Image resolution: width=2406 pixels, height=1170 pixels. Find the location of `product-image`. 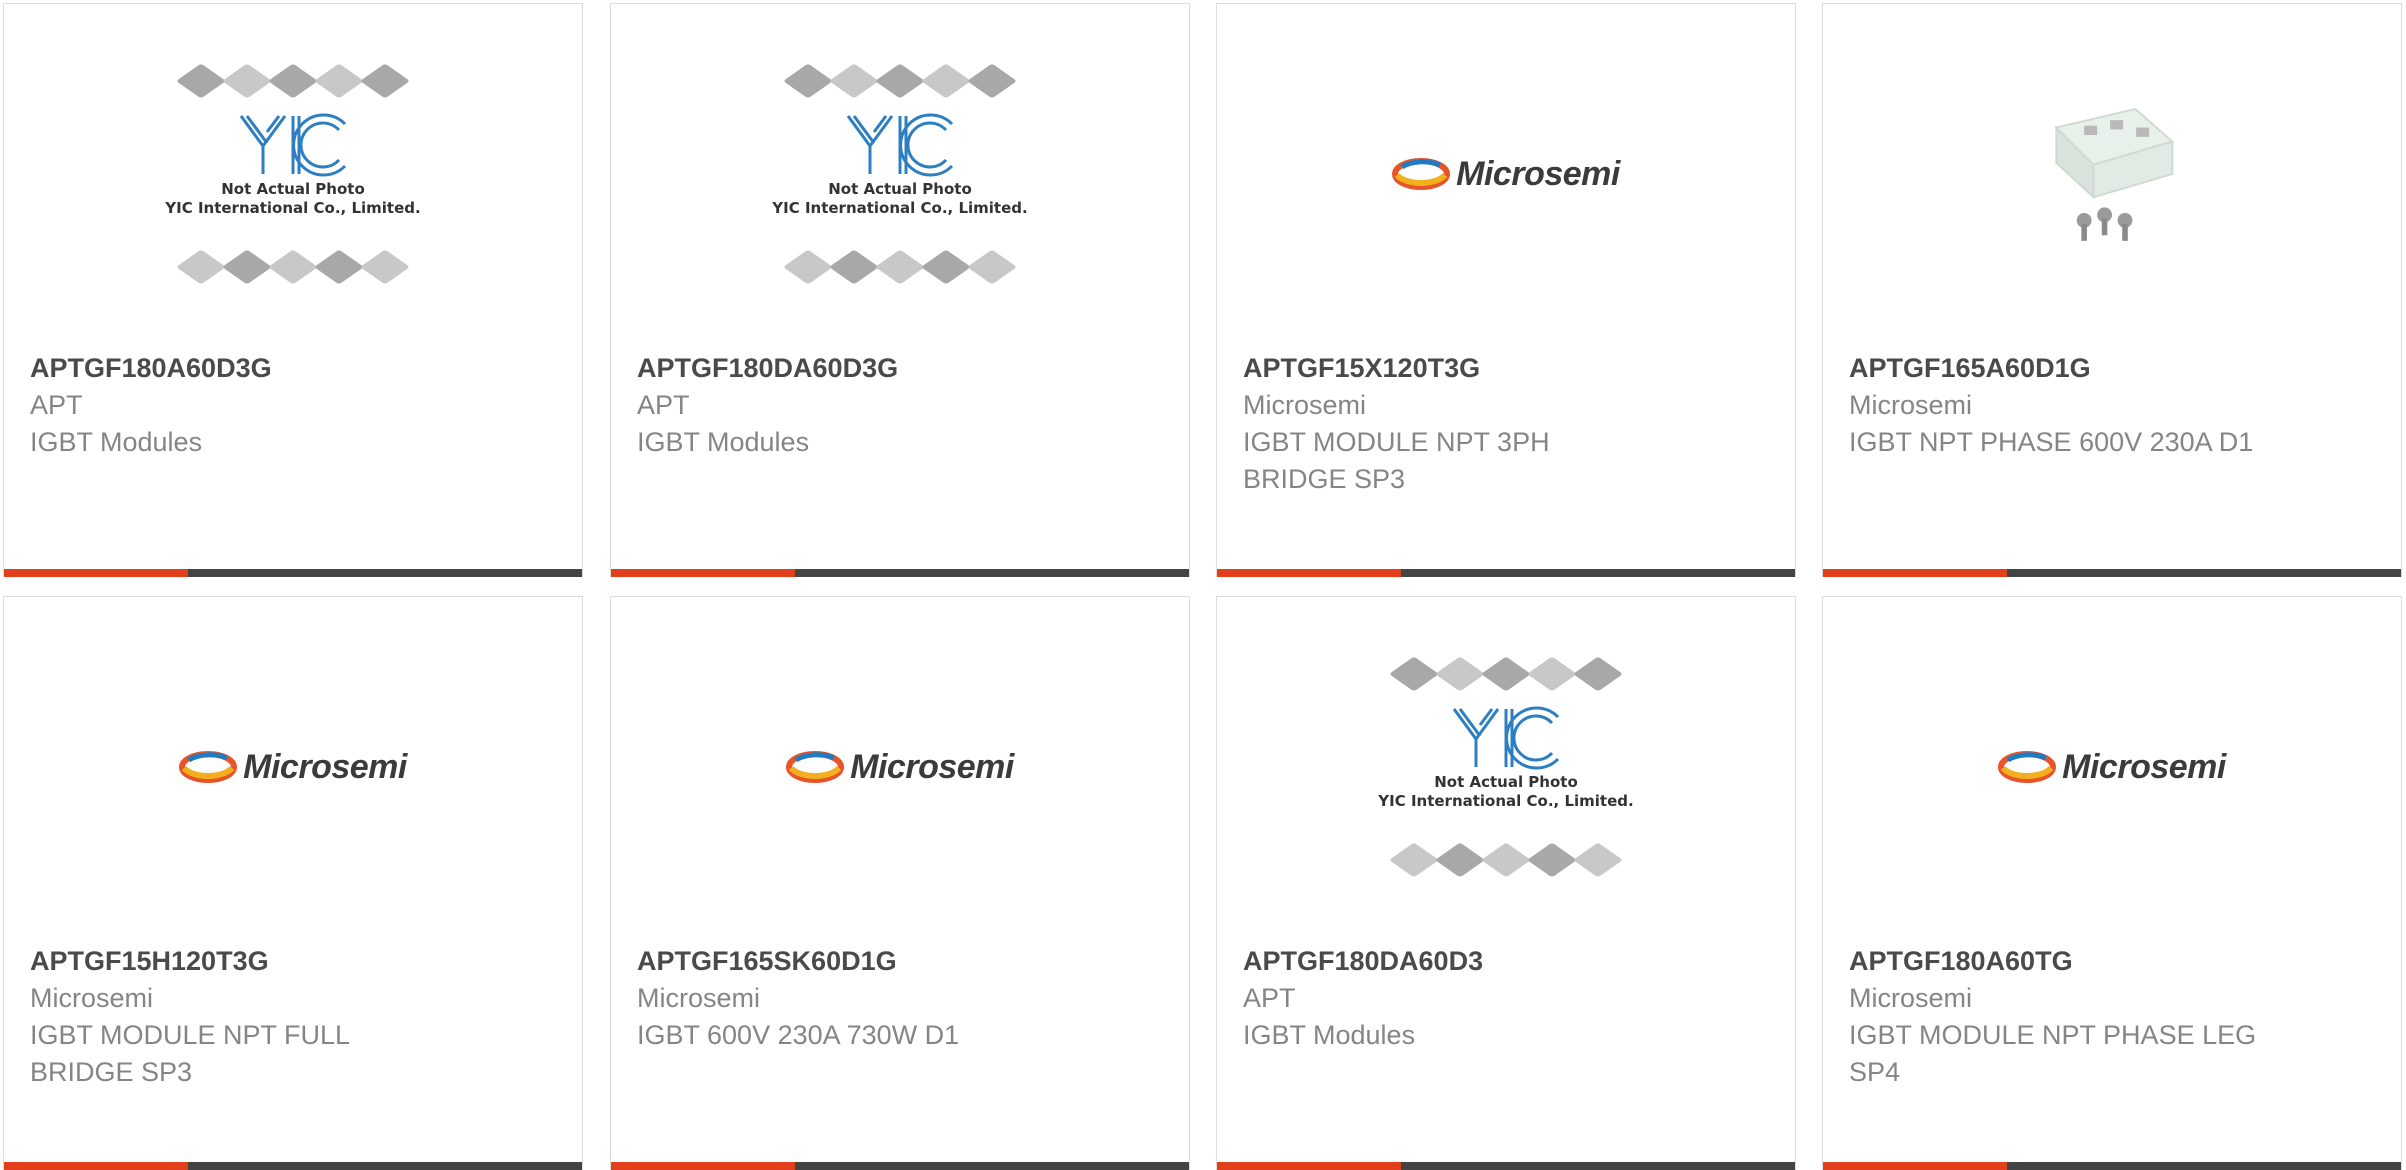

product-image is located at coordinates (2112, 174).